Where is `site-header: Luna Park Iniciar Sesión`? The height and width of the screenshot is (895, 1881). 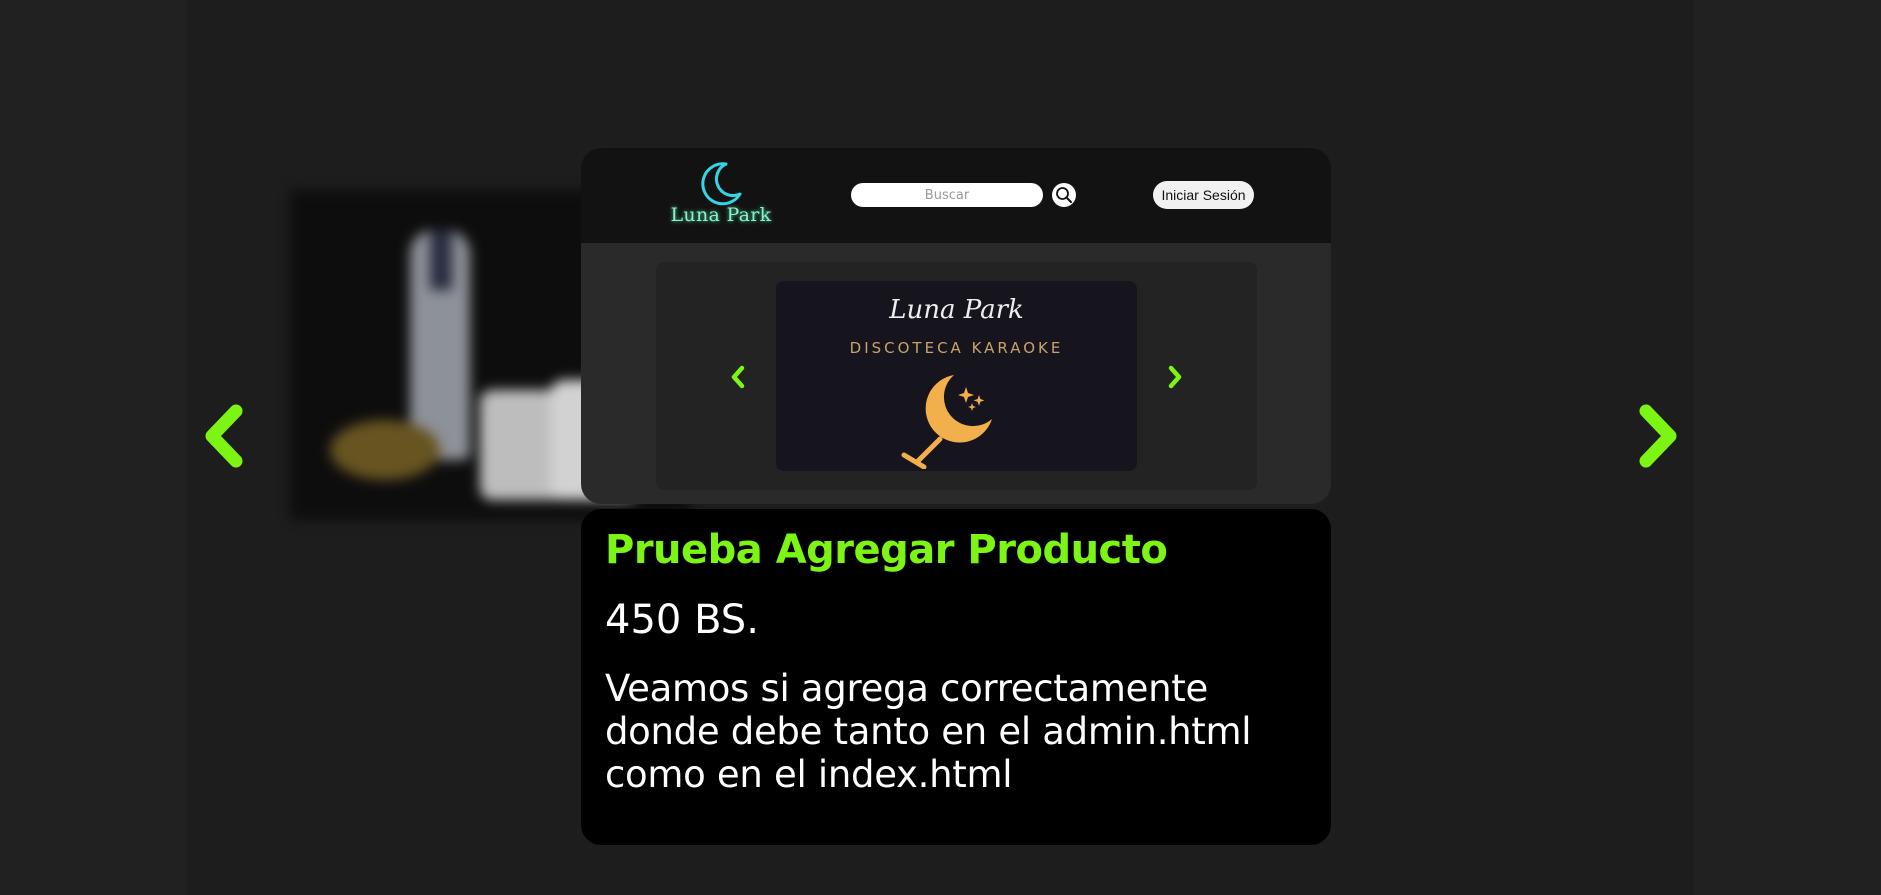
site-header: Luna Park Iniciar Sesión is located at coordinates (956, 195).